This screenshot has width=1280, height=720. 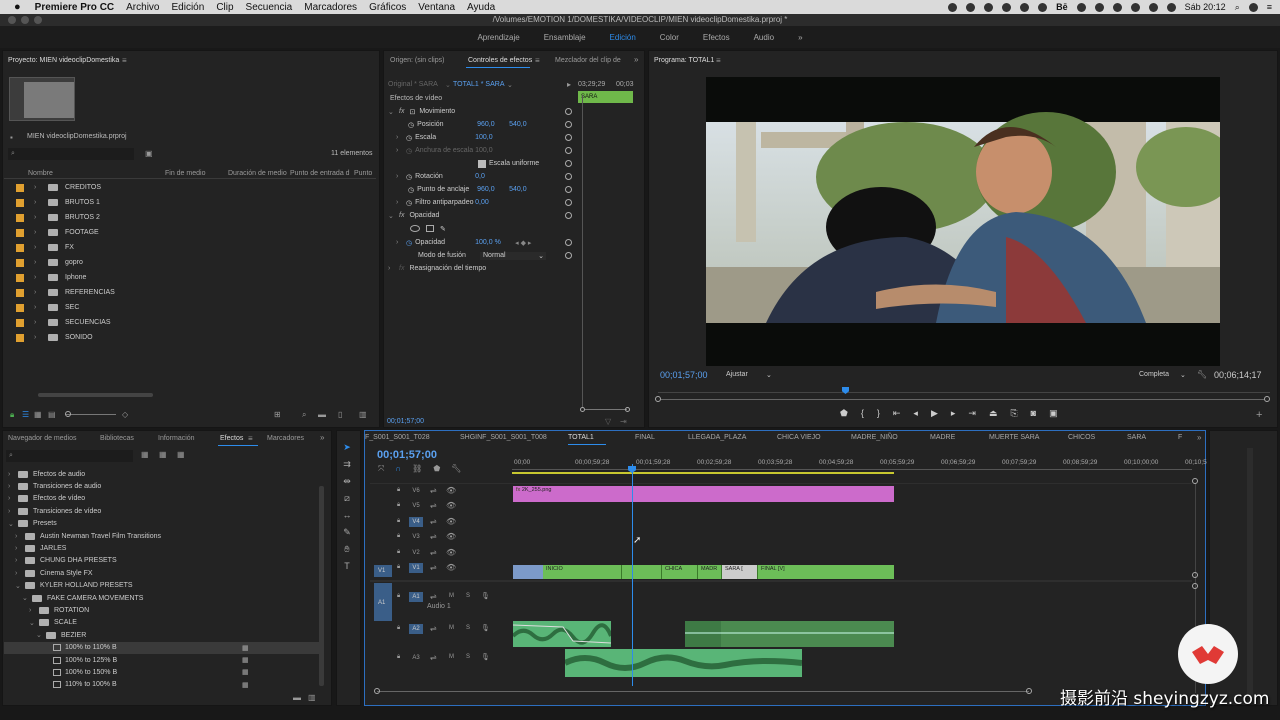 I want to click on source-patch-a1: A1, so click(x=383, y=602).